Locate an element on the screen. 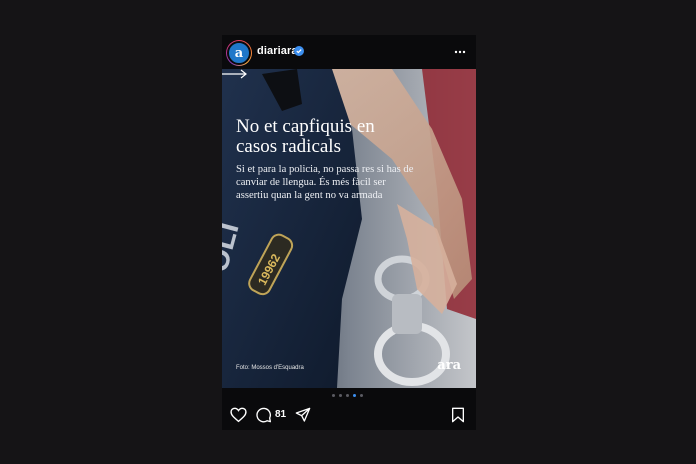  carousel-indicator is located at coordinates (347, 395).